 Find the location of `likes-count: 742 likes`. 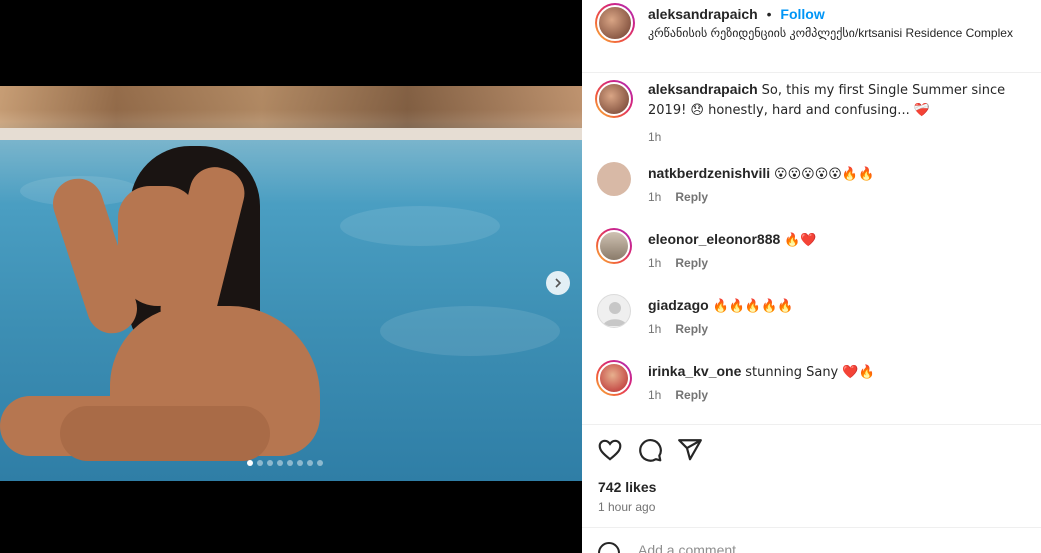

likes-count: 742 likes is located at coordinates (627, 487).